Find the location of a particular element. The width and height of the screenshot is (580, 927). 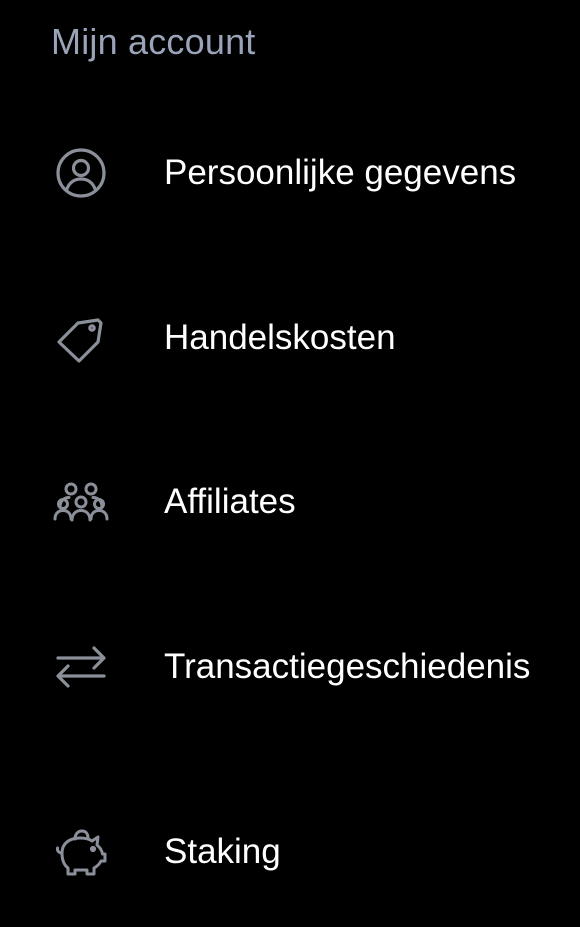

menu-item-staking: Staking is located at coordinates (290, 852).